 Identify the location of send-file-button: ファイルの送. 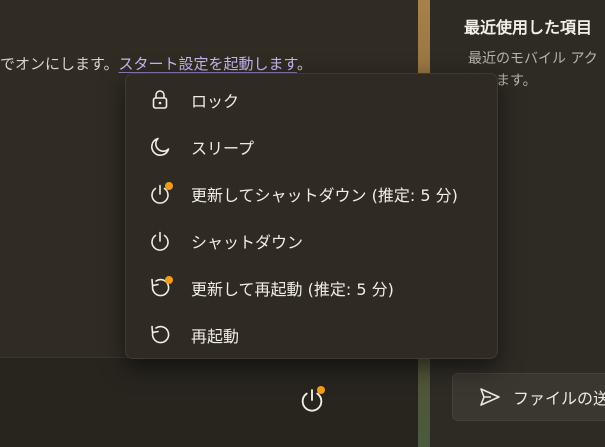
(528, 397).